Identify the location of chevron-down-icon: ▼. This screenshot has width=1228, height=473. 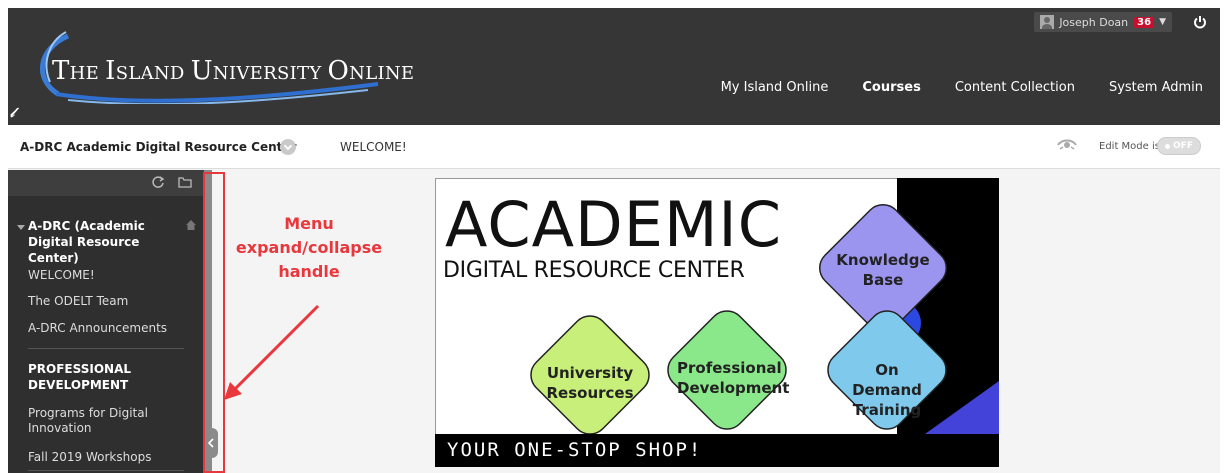
(1162, 22).